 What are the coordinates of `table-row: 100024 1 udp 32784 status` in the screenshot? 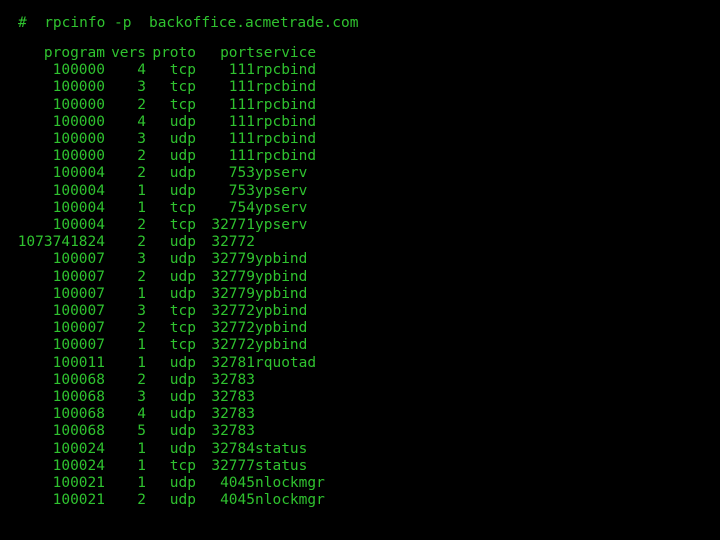 It's located at (162, 449).